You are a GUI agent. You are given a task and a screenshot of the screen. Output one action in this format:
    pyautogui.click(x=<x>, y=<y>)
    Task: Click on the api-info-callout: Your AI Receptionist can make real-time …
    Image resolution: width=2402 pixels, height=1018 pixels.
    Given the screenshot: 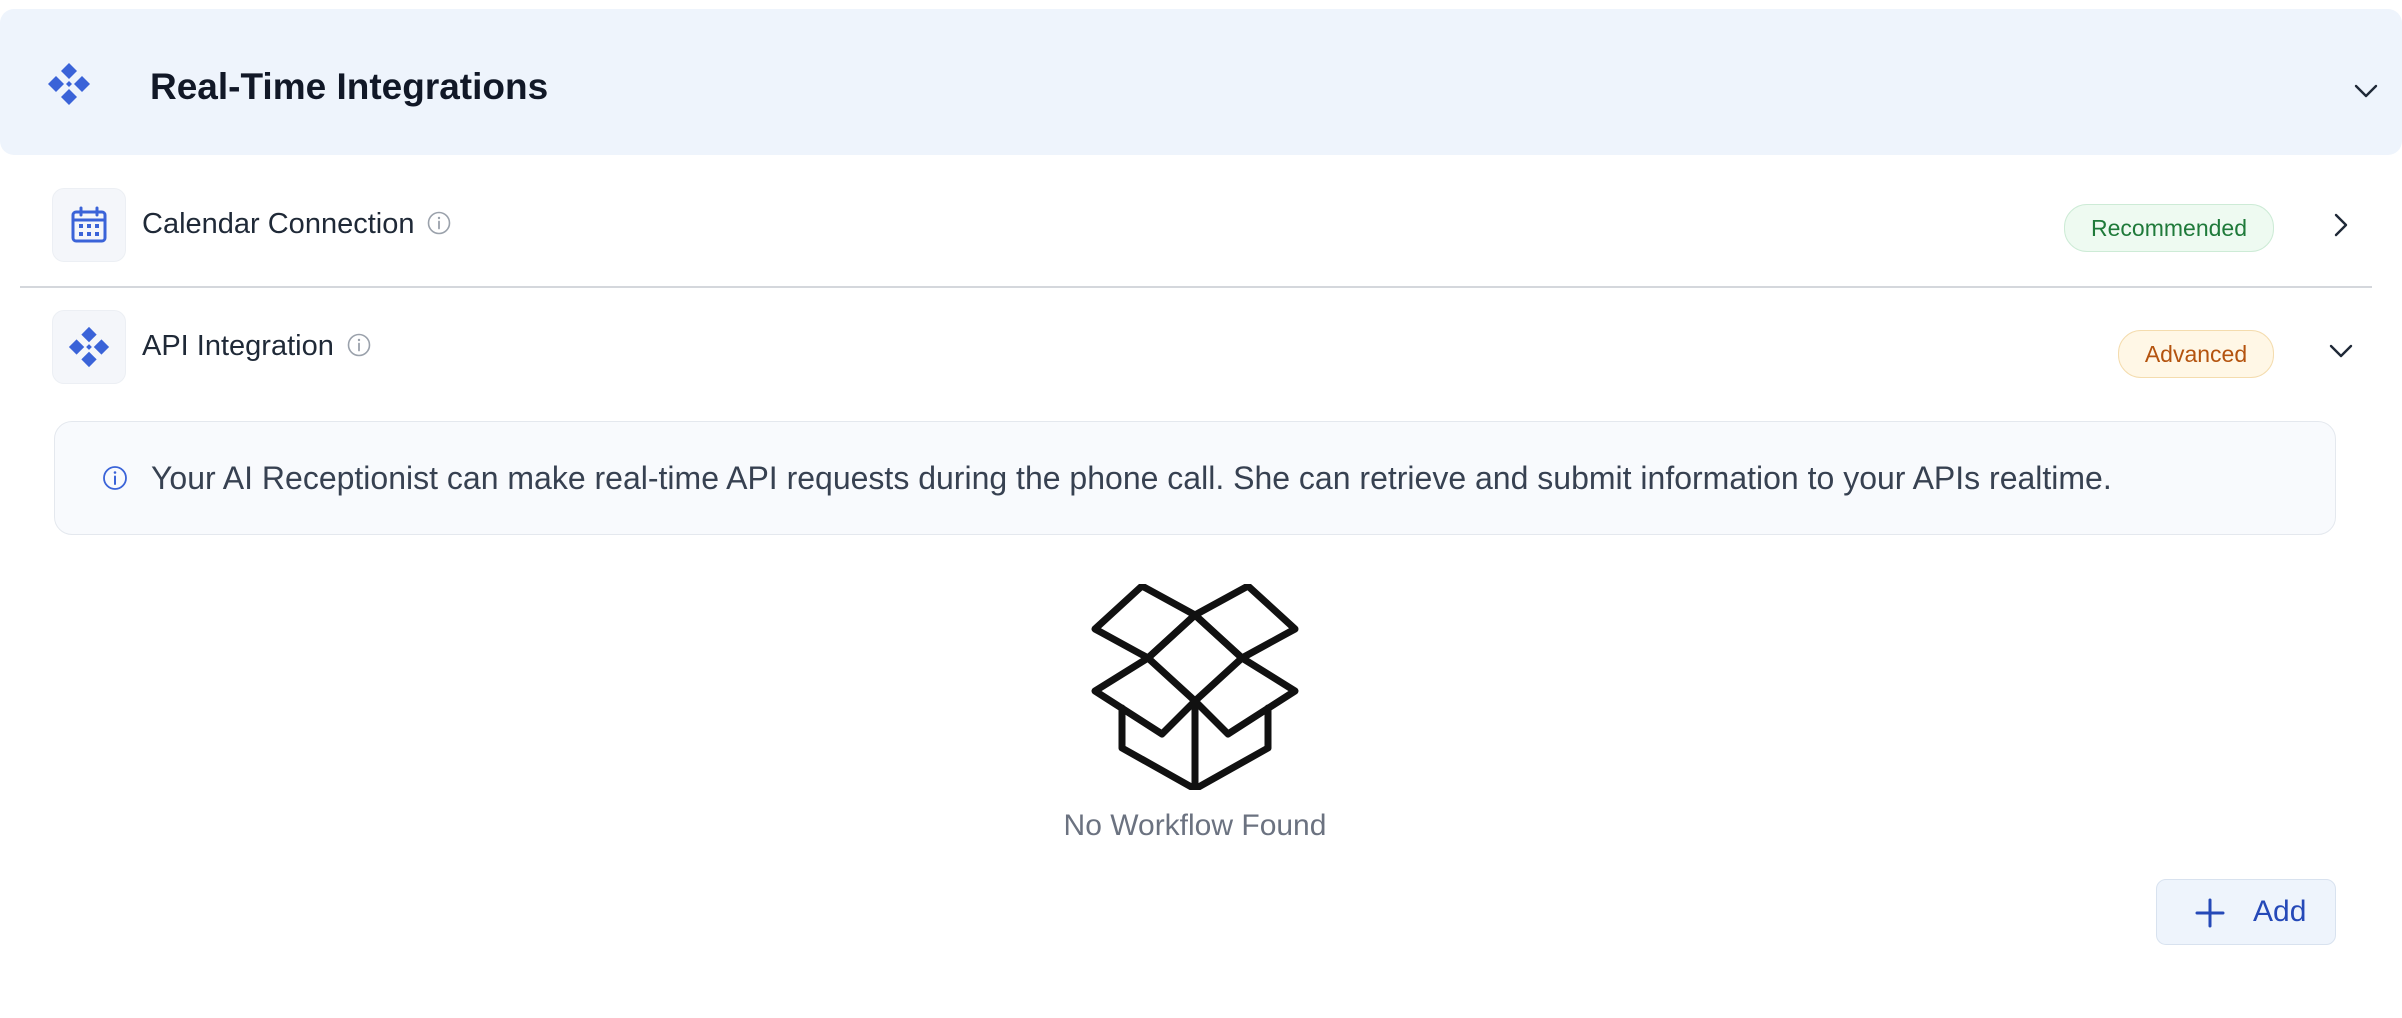 What is the action you would take?
    pyautogui.click(x=1195, y=478)
    